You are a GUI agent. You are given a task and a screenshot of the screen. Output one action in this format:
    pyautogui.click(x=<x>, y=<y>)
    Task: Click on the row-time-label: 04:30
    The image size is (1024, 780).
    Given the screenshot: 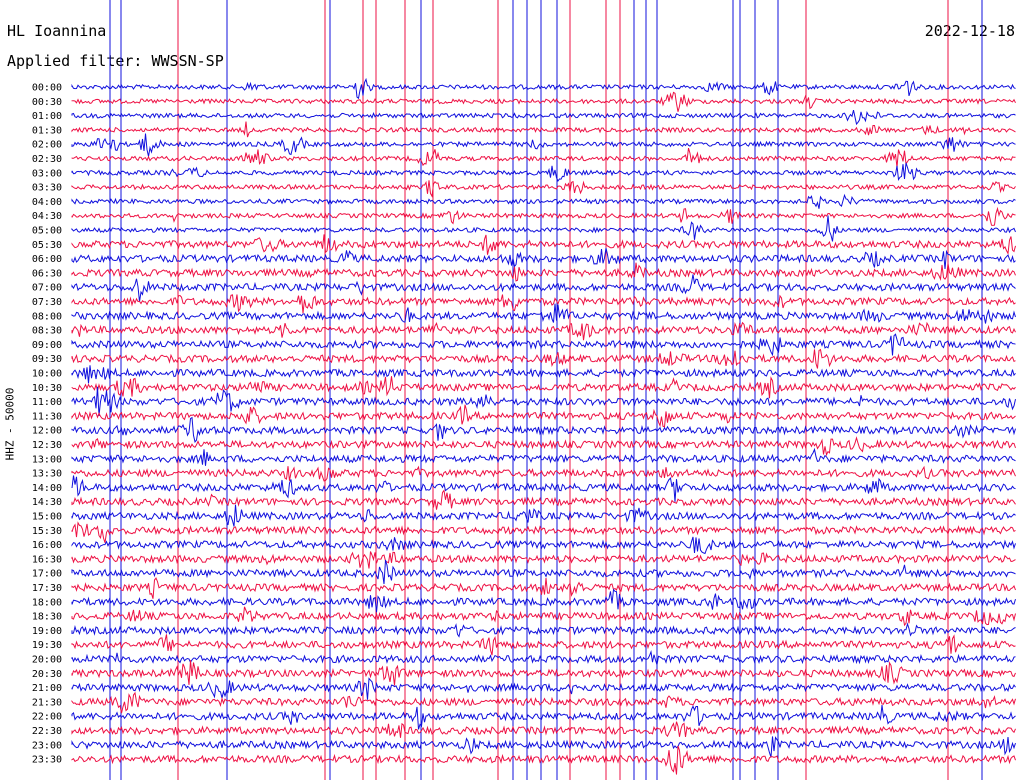 What is the action you would take?
    pyautogui.click(x=47, y=216)
    